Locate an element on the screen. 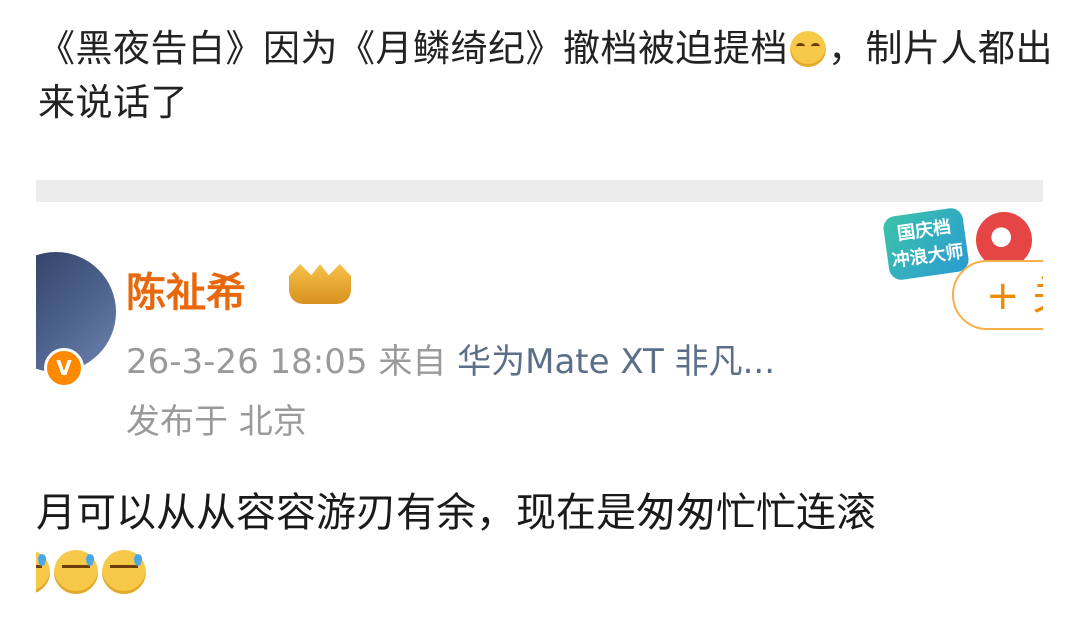  crying-face-icon is located at coordinates (808, 49).